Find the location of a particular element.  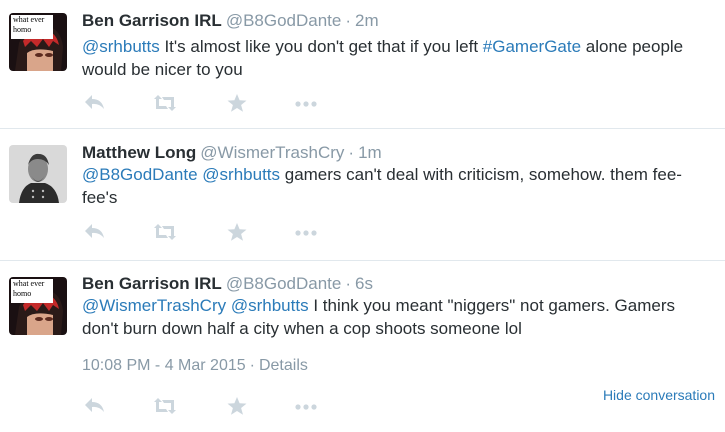

tweet-header: Matthew Long @WismerTrashCry · 1m is located at coordinates (232, 153).